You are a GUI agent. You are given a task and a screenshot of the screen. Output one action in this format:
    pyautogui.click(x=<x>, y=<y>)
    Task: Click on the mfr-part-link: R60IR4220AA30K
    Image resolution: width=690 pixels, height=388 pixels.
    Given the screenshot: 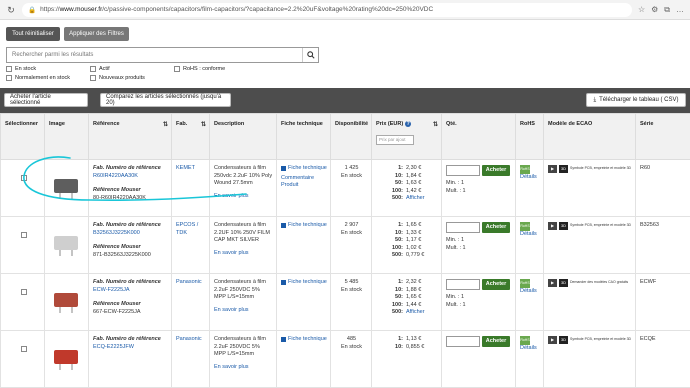 What is the action you would take?
    pyautogui.click(x=130, y=177)
    